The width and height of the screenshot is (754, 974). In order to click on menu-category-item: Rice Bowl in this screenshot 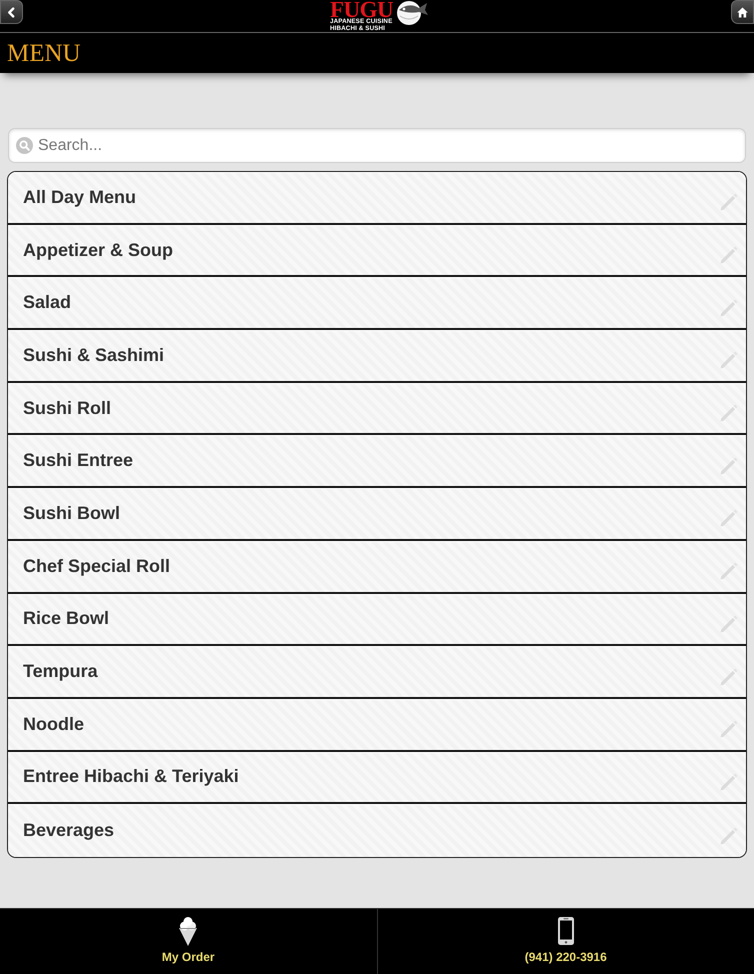, I will do `click(377, 620)`.